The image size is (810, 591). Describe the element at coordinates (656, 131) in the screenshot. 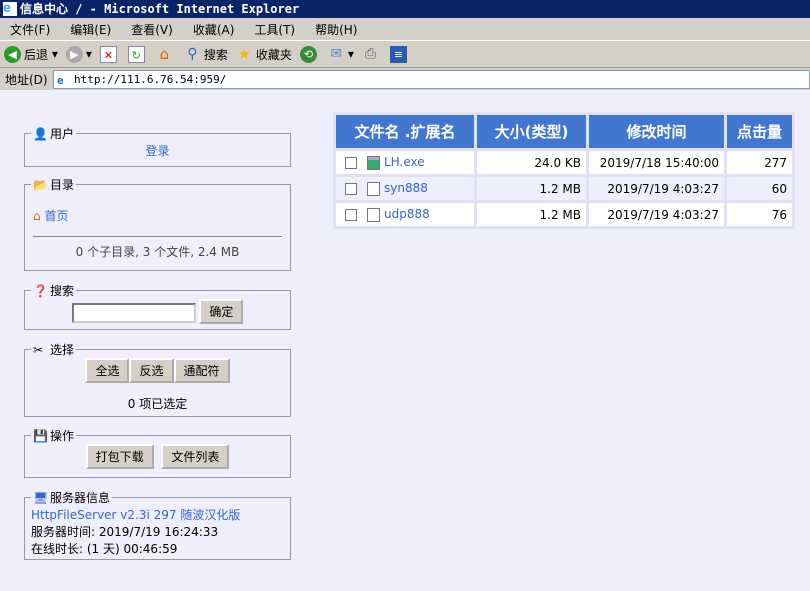

I see `header-modified: 修改时间` at that location.